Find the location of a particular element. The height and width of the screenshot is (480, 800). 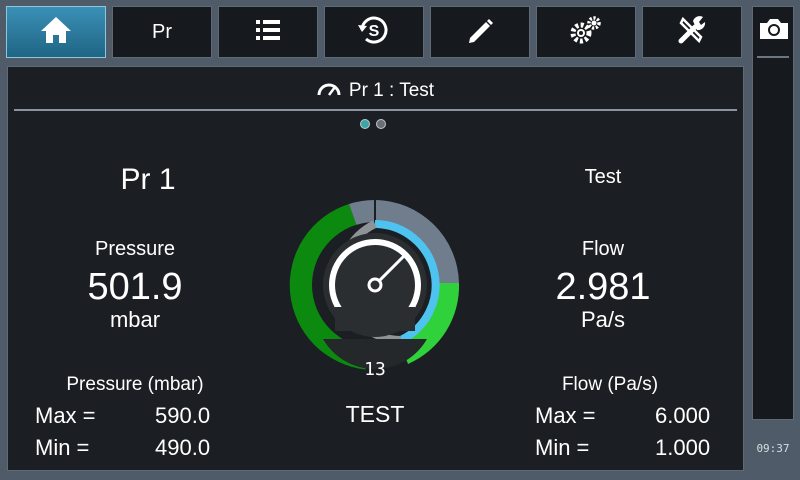

sidebar-divider is located at coordinates (773, 57).